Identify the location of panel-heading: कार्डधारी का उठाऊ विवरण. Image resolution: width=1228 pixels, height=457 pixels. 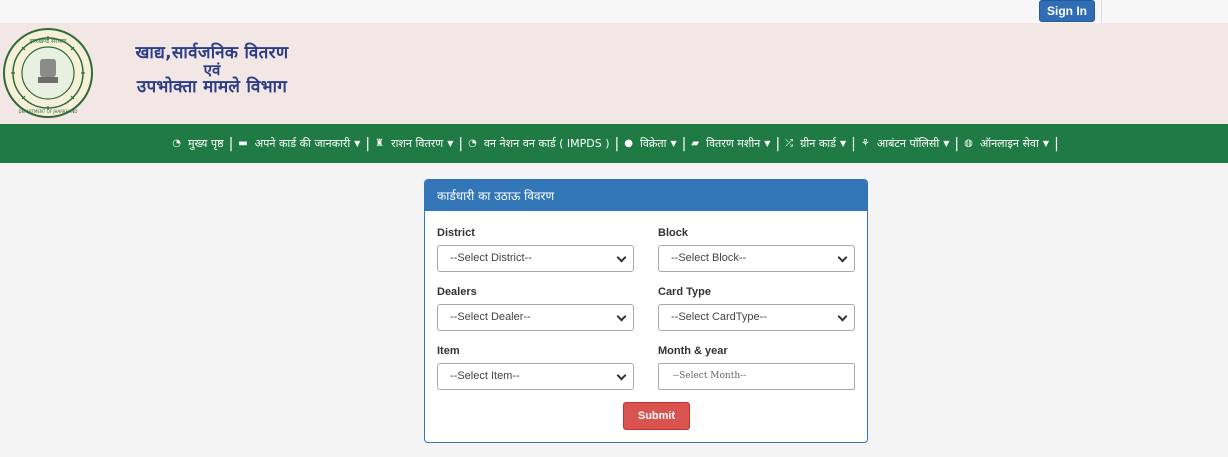
(646, 195).